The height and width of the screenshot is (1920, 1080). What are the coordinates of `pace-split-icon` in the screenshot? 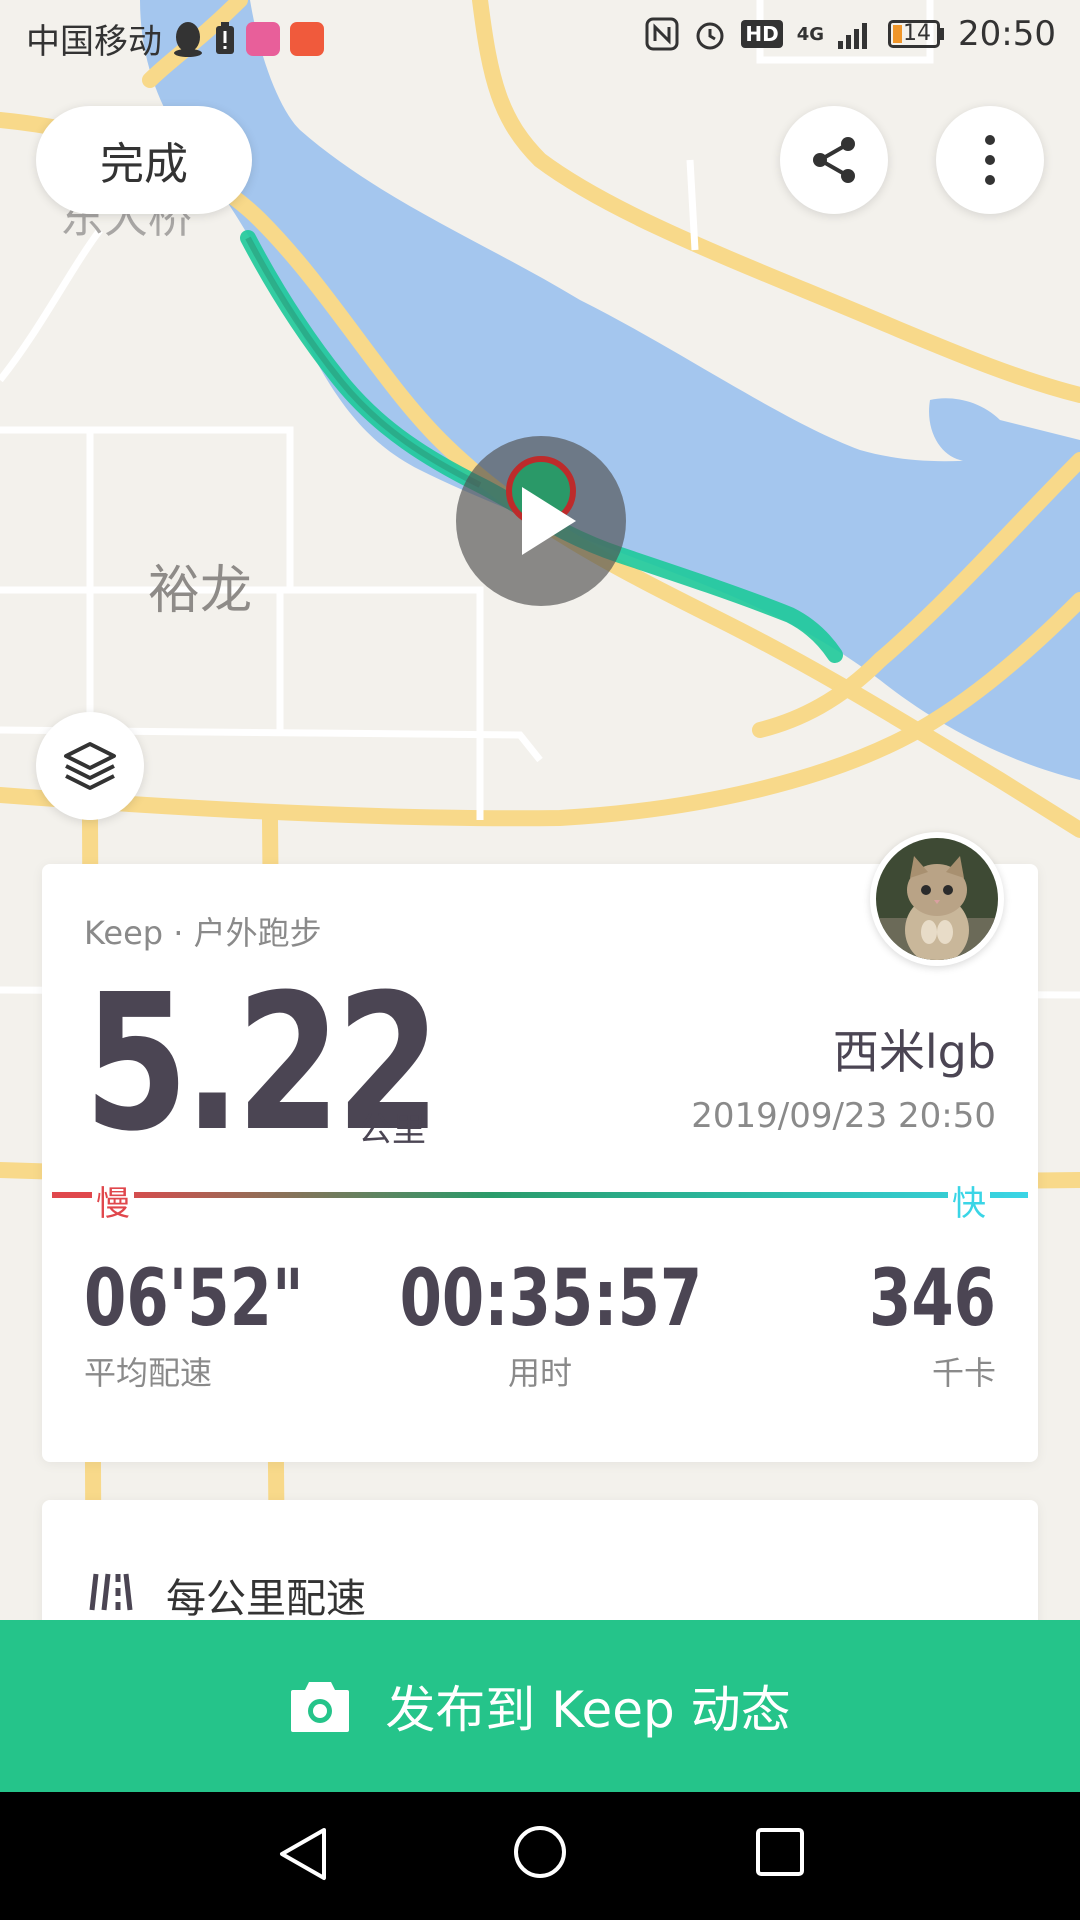 It's located at (111, 1592).